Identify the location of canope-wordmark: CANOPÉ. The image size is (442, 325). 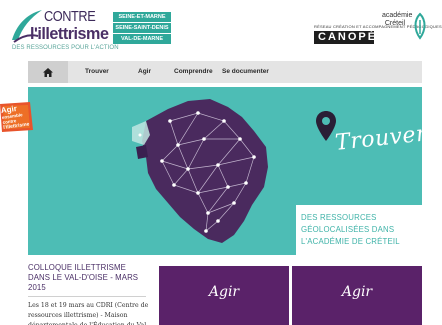
(344, 37).